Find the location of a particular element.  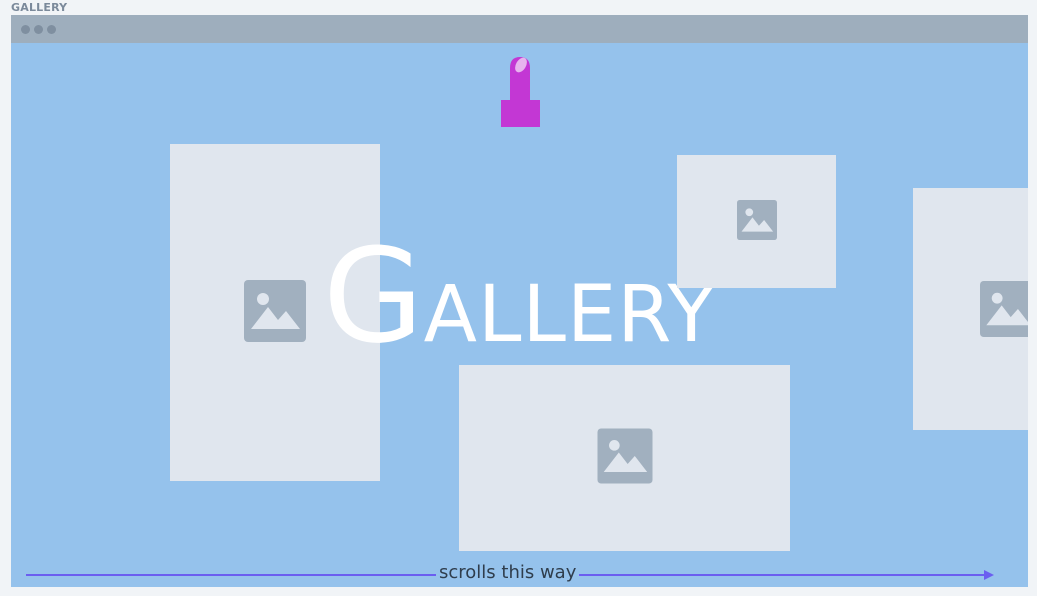

scroll-hint: scrolls this way is located at coordinates (510, 574).